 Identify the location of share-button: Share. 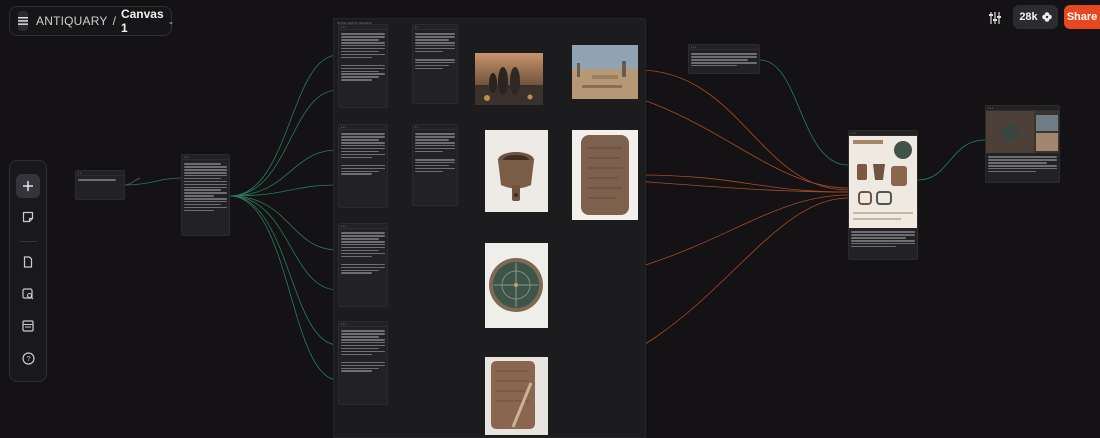
(1082, 17).